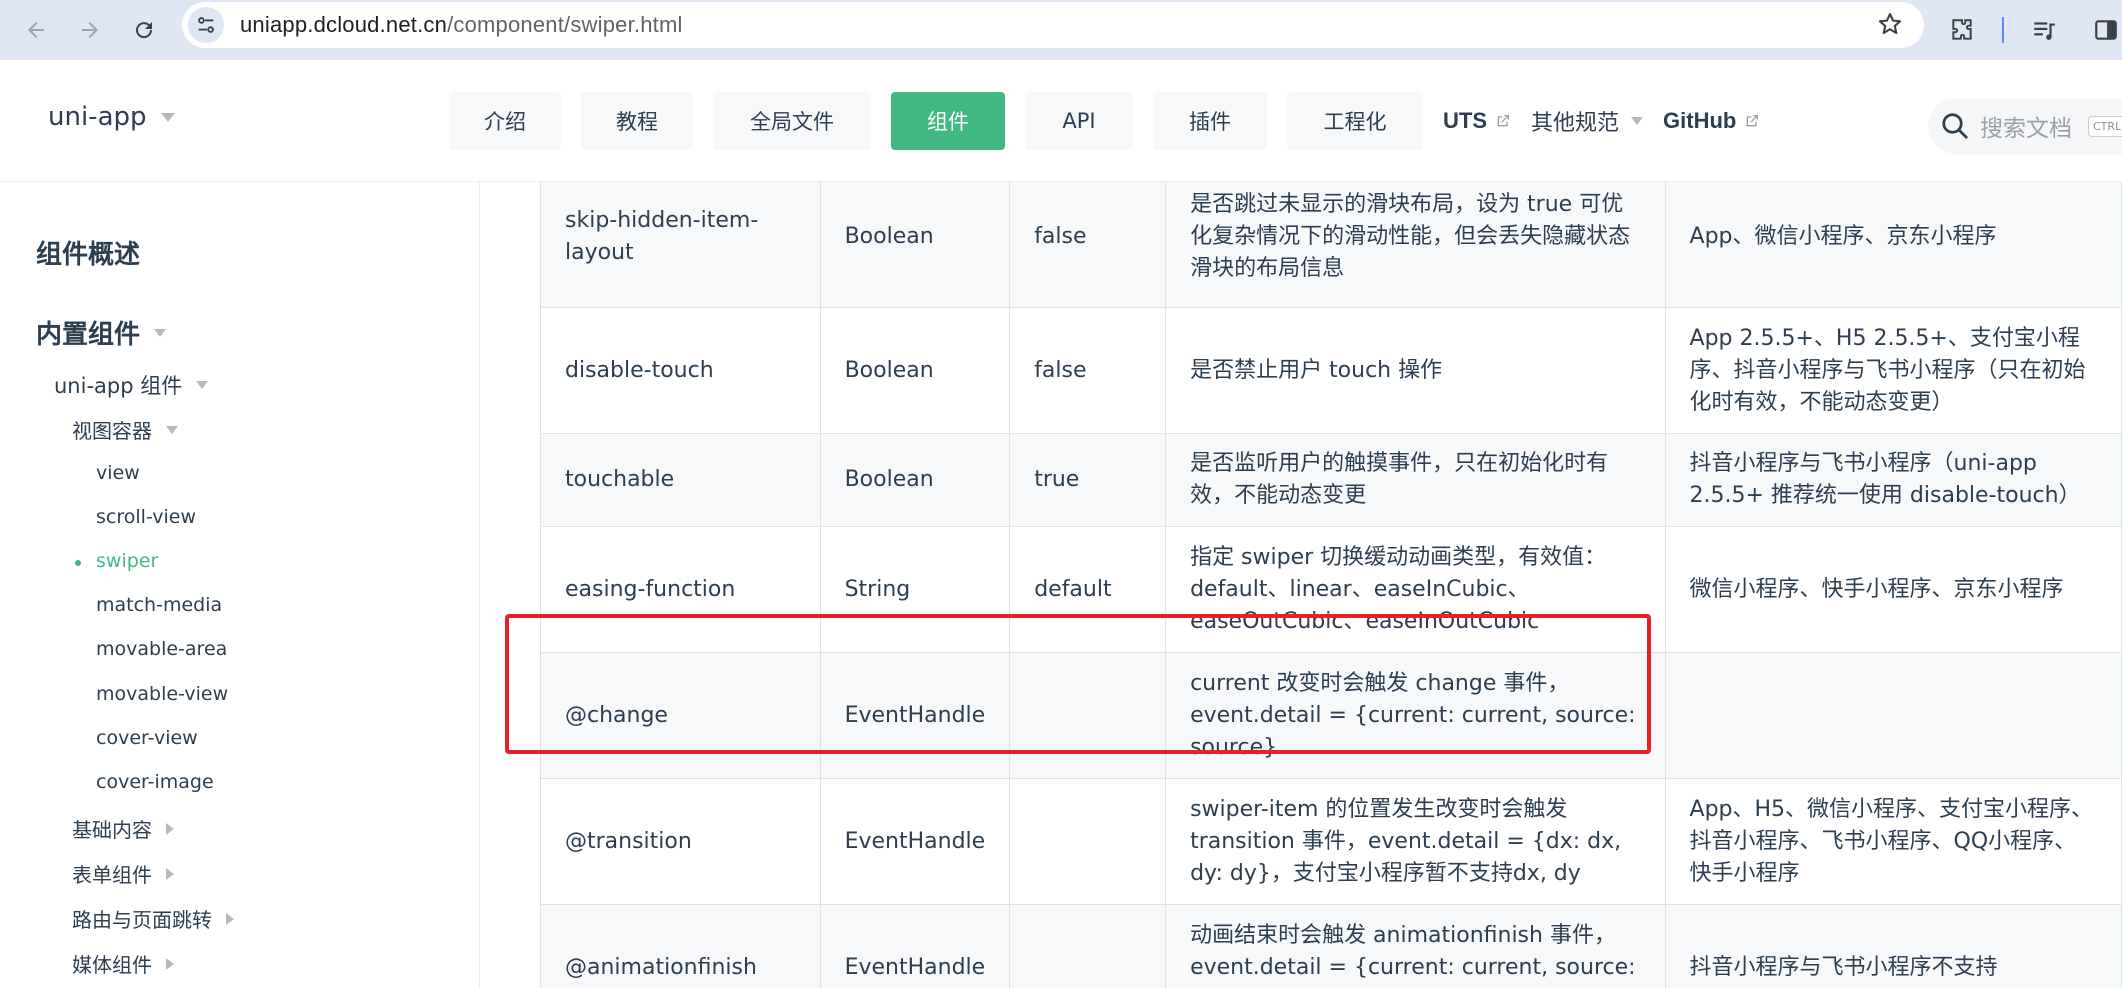 This screenshot has width=2122, height=988. I want to click on table-cell-platform: App、微信小程序、京东小程序, so click(1893, 245).